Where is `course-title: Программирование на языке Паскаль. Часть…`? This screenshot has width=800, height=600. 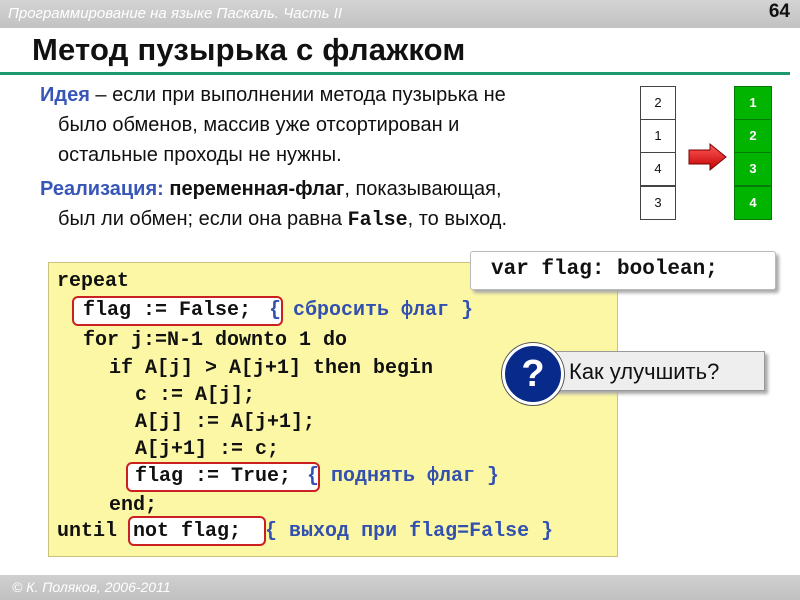
course-title: Программирование на языке Паскаль. Часть… is located at coordinates (175, 13).